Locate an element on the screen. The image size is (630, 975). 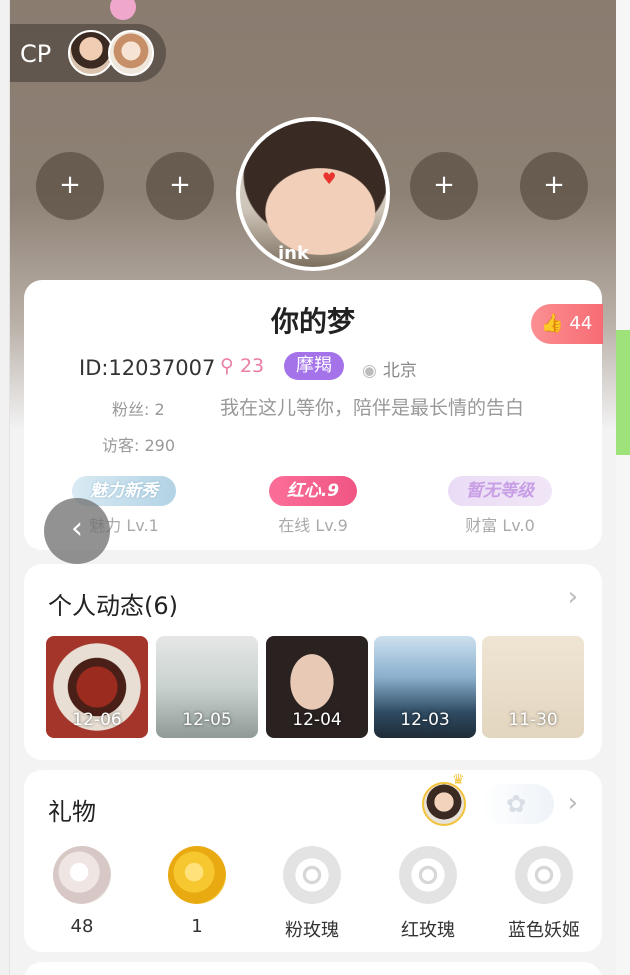
user-id: ID:12037007 is located at coordinates (147, 368).